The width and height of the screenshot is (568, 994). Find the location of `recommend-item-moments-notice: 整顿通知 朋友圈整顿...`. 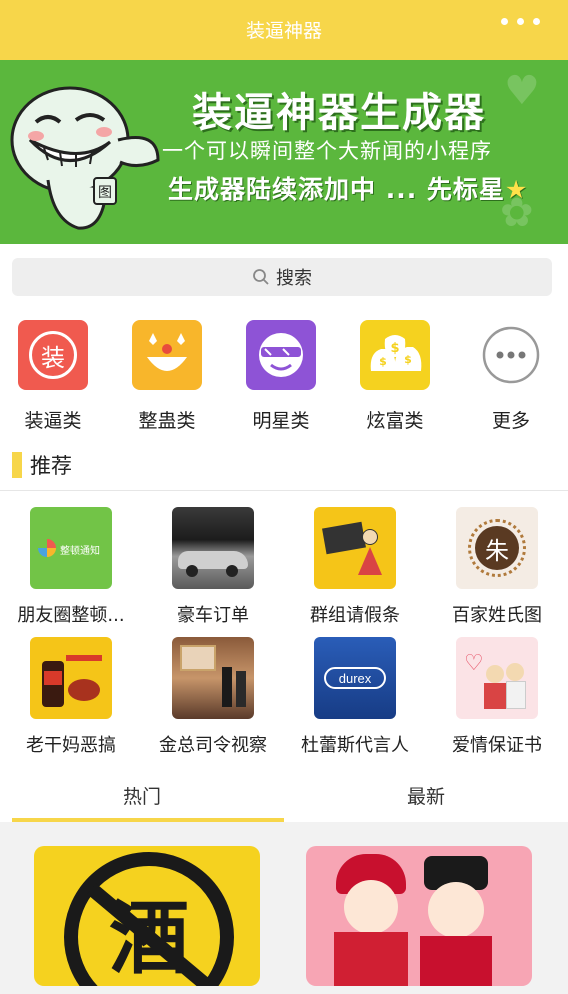

recommend-item-moments-notice: 整顿通知 朋友圈整顿... is located at coordinates (71, 567).